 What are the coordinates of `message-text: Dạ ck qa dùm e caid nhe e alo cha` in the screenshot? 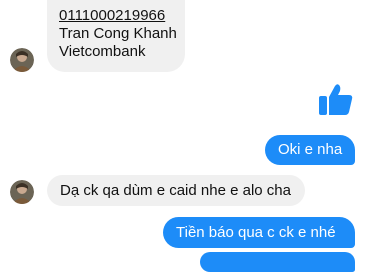 It's located at (175, 190).